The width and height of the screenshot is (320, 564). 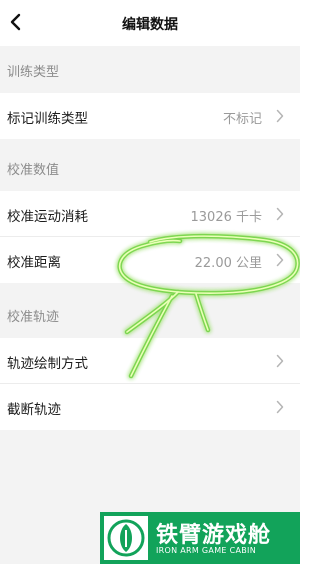 What do you see at coordinates (33, 317) in the screenshot?
I see `section-header-calibrate-track: 校准轨迹` at bounding box center [33, 317].